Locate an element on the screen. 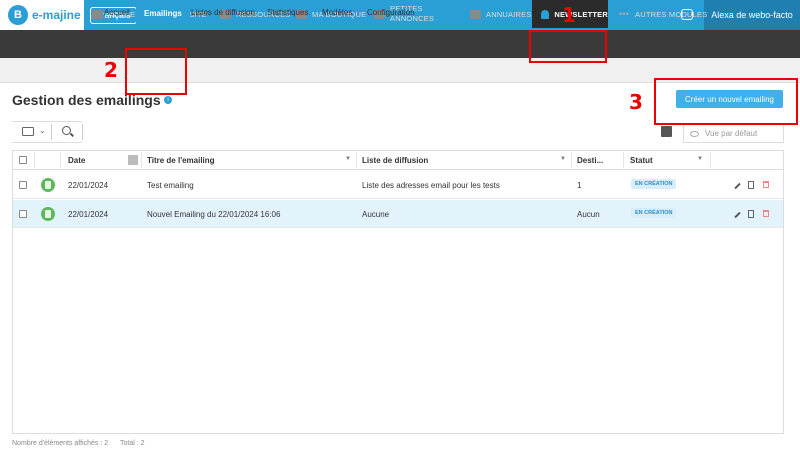 The width and height of the screenshot is (800, 450). total-count: Total : 2 is located at coordinates (132, 443).